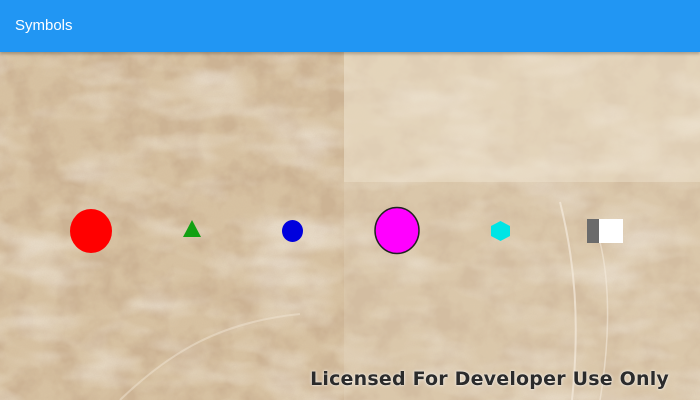  I want to click on attribution-text: Licensed For Developer Use Only, so click(489, 379).